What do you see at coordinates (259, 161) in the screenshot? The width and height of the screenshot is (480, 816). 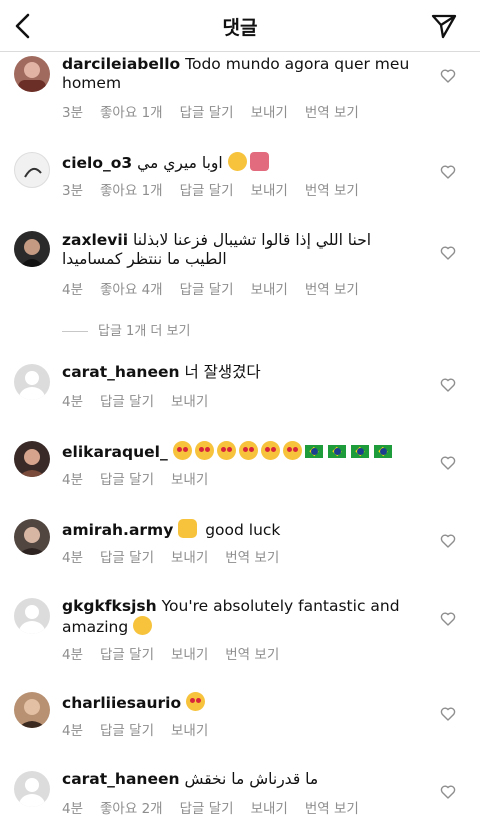 I see `heart-arrow-emoji-icon` at bounding box center [259, 161].